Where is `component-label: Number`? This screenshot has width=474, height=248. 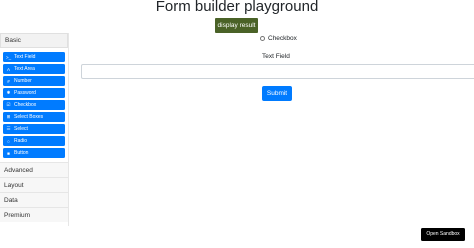 component-label: Number is located at coordinates (23, 81).